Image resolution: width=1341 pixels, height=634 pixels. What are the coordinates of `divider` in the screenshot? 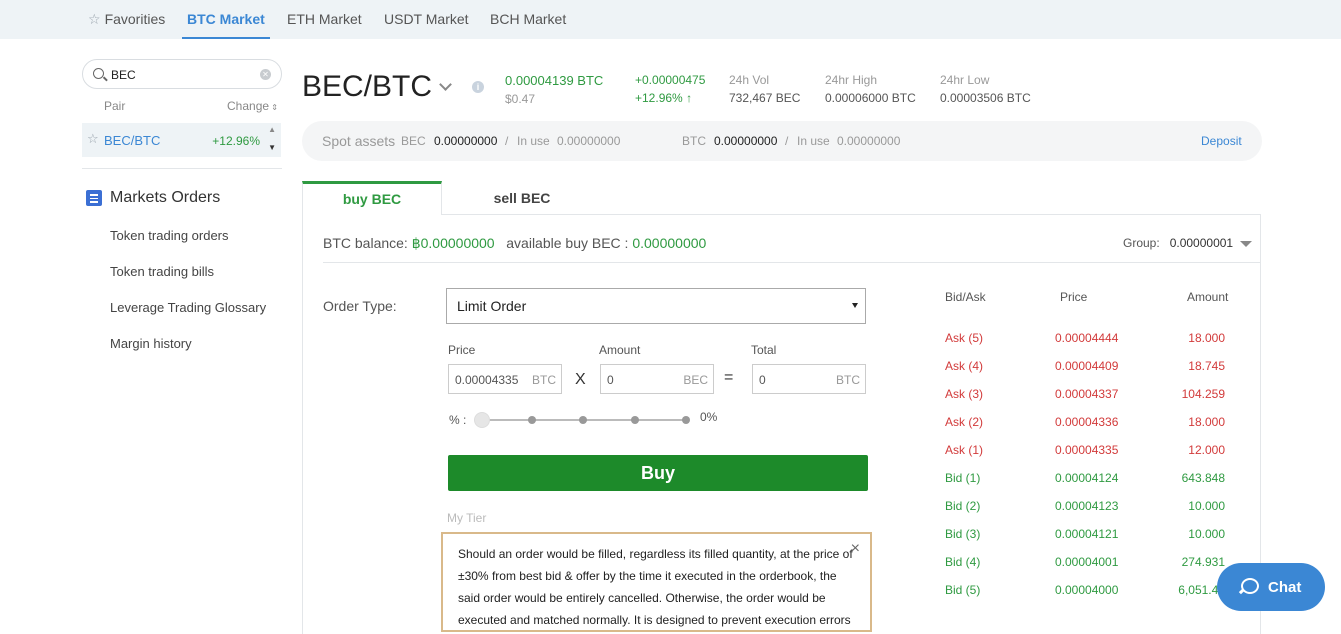 It's located at (182, 168).